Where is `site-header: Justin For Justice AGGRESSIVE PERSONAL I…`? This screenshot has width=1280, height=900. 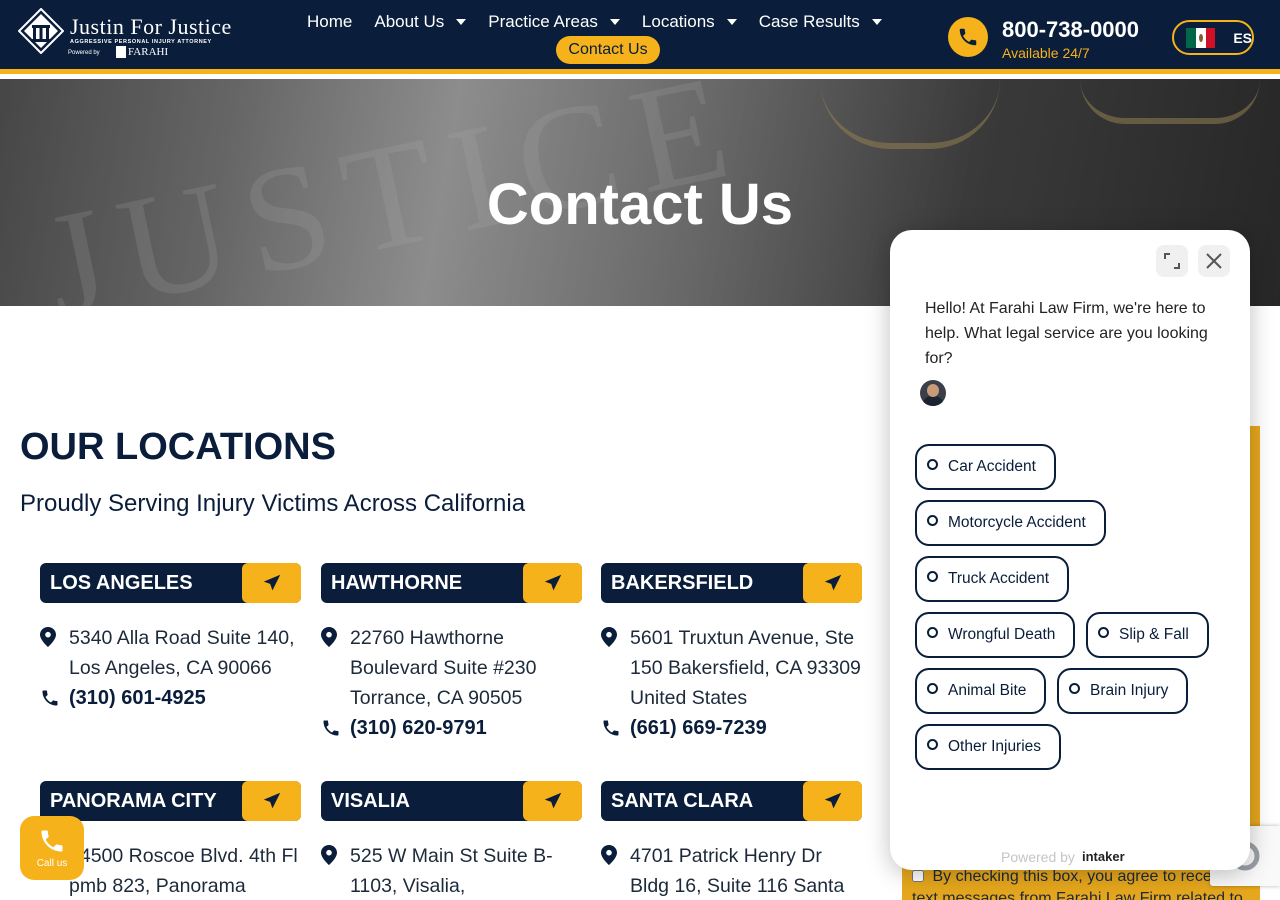 site-header: Justin For Justice AGGRESSIVE PERSONAL I… is located at coordinates (640, 37).